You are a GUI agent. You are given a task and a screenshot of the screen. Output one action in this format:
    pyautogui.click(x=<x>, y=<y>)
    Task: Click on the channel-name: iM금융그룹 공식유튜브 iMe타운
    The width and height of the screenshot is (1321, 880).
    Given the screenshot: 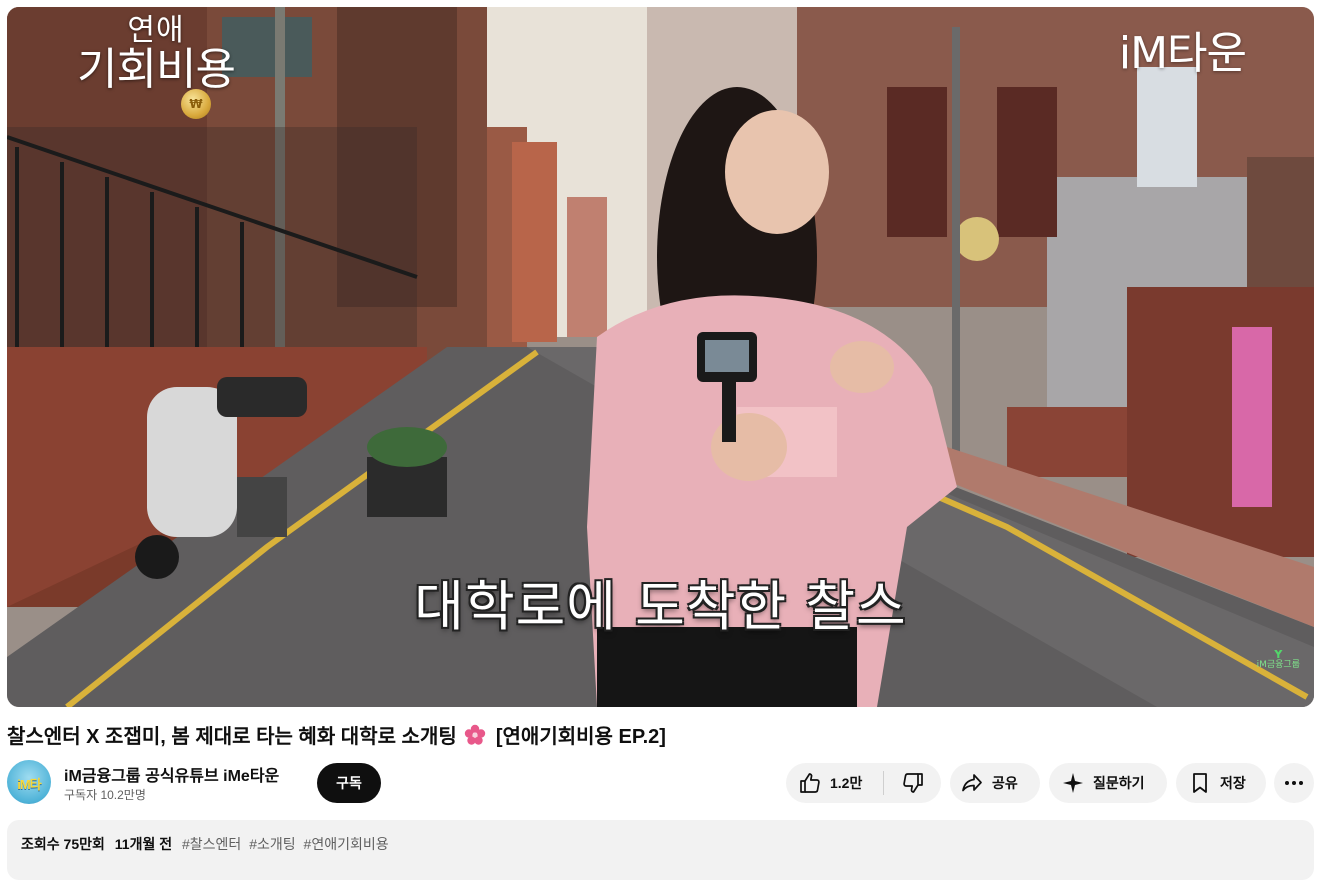 What is the action you would take?
    pyautogui.click(x=171, y=774)
    